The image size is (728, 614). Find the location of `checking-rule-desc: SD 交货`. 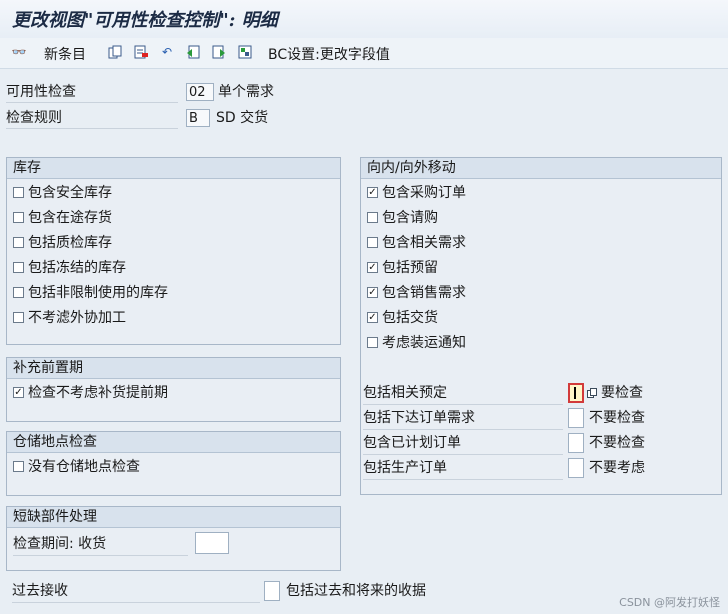

checking-rule-desc: SD 交货 is located at coordinates (242, 118).